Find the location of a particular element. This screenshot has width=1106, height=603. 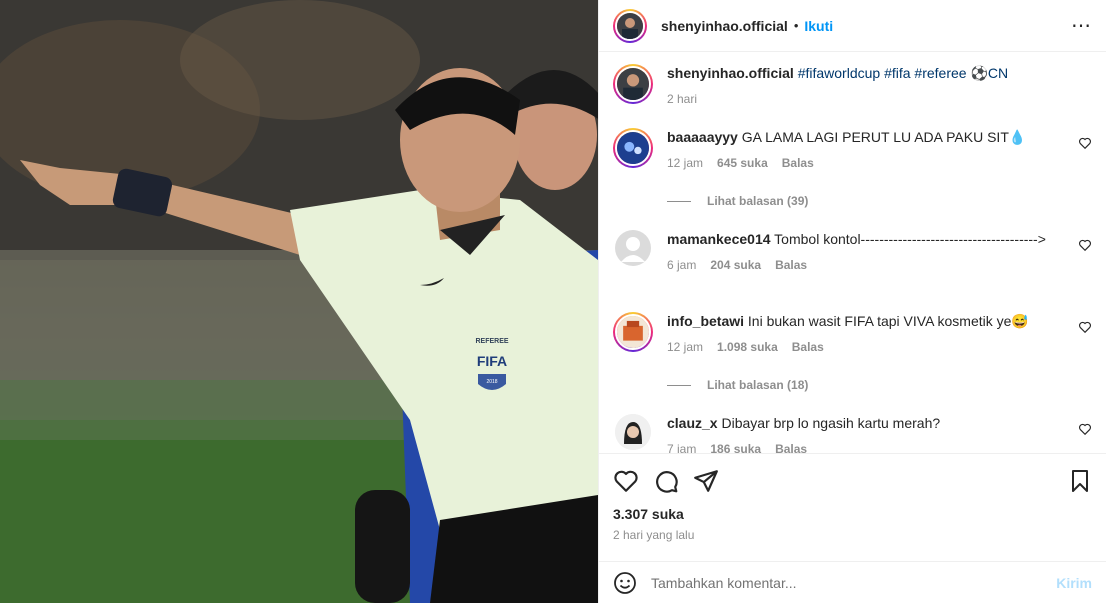

caption-time: 2 hari is located at coordinates (682, 99).